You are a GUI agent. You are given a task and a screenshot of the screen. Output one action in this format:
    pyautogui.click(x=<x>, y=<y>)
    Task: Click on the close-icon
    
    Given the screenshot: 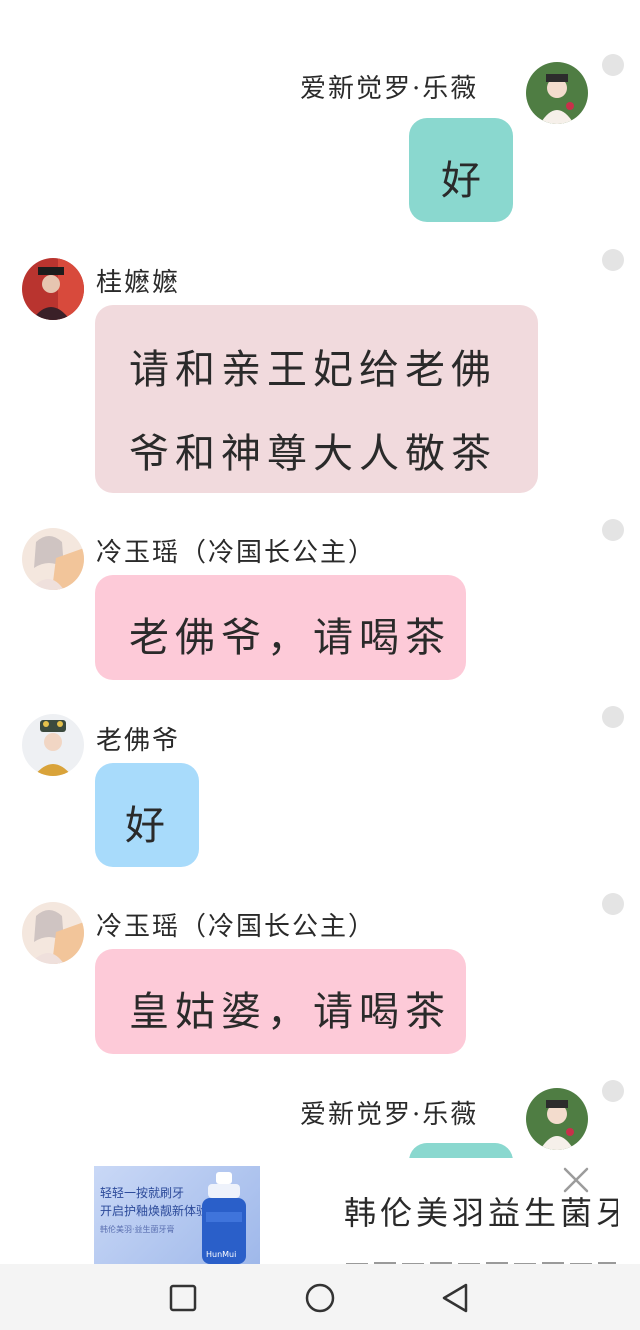 What is the action you would take?
    pyautogui.click(x=576, y=1180)
    